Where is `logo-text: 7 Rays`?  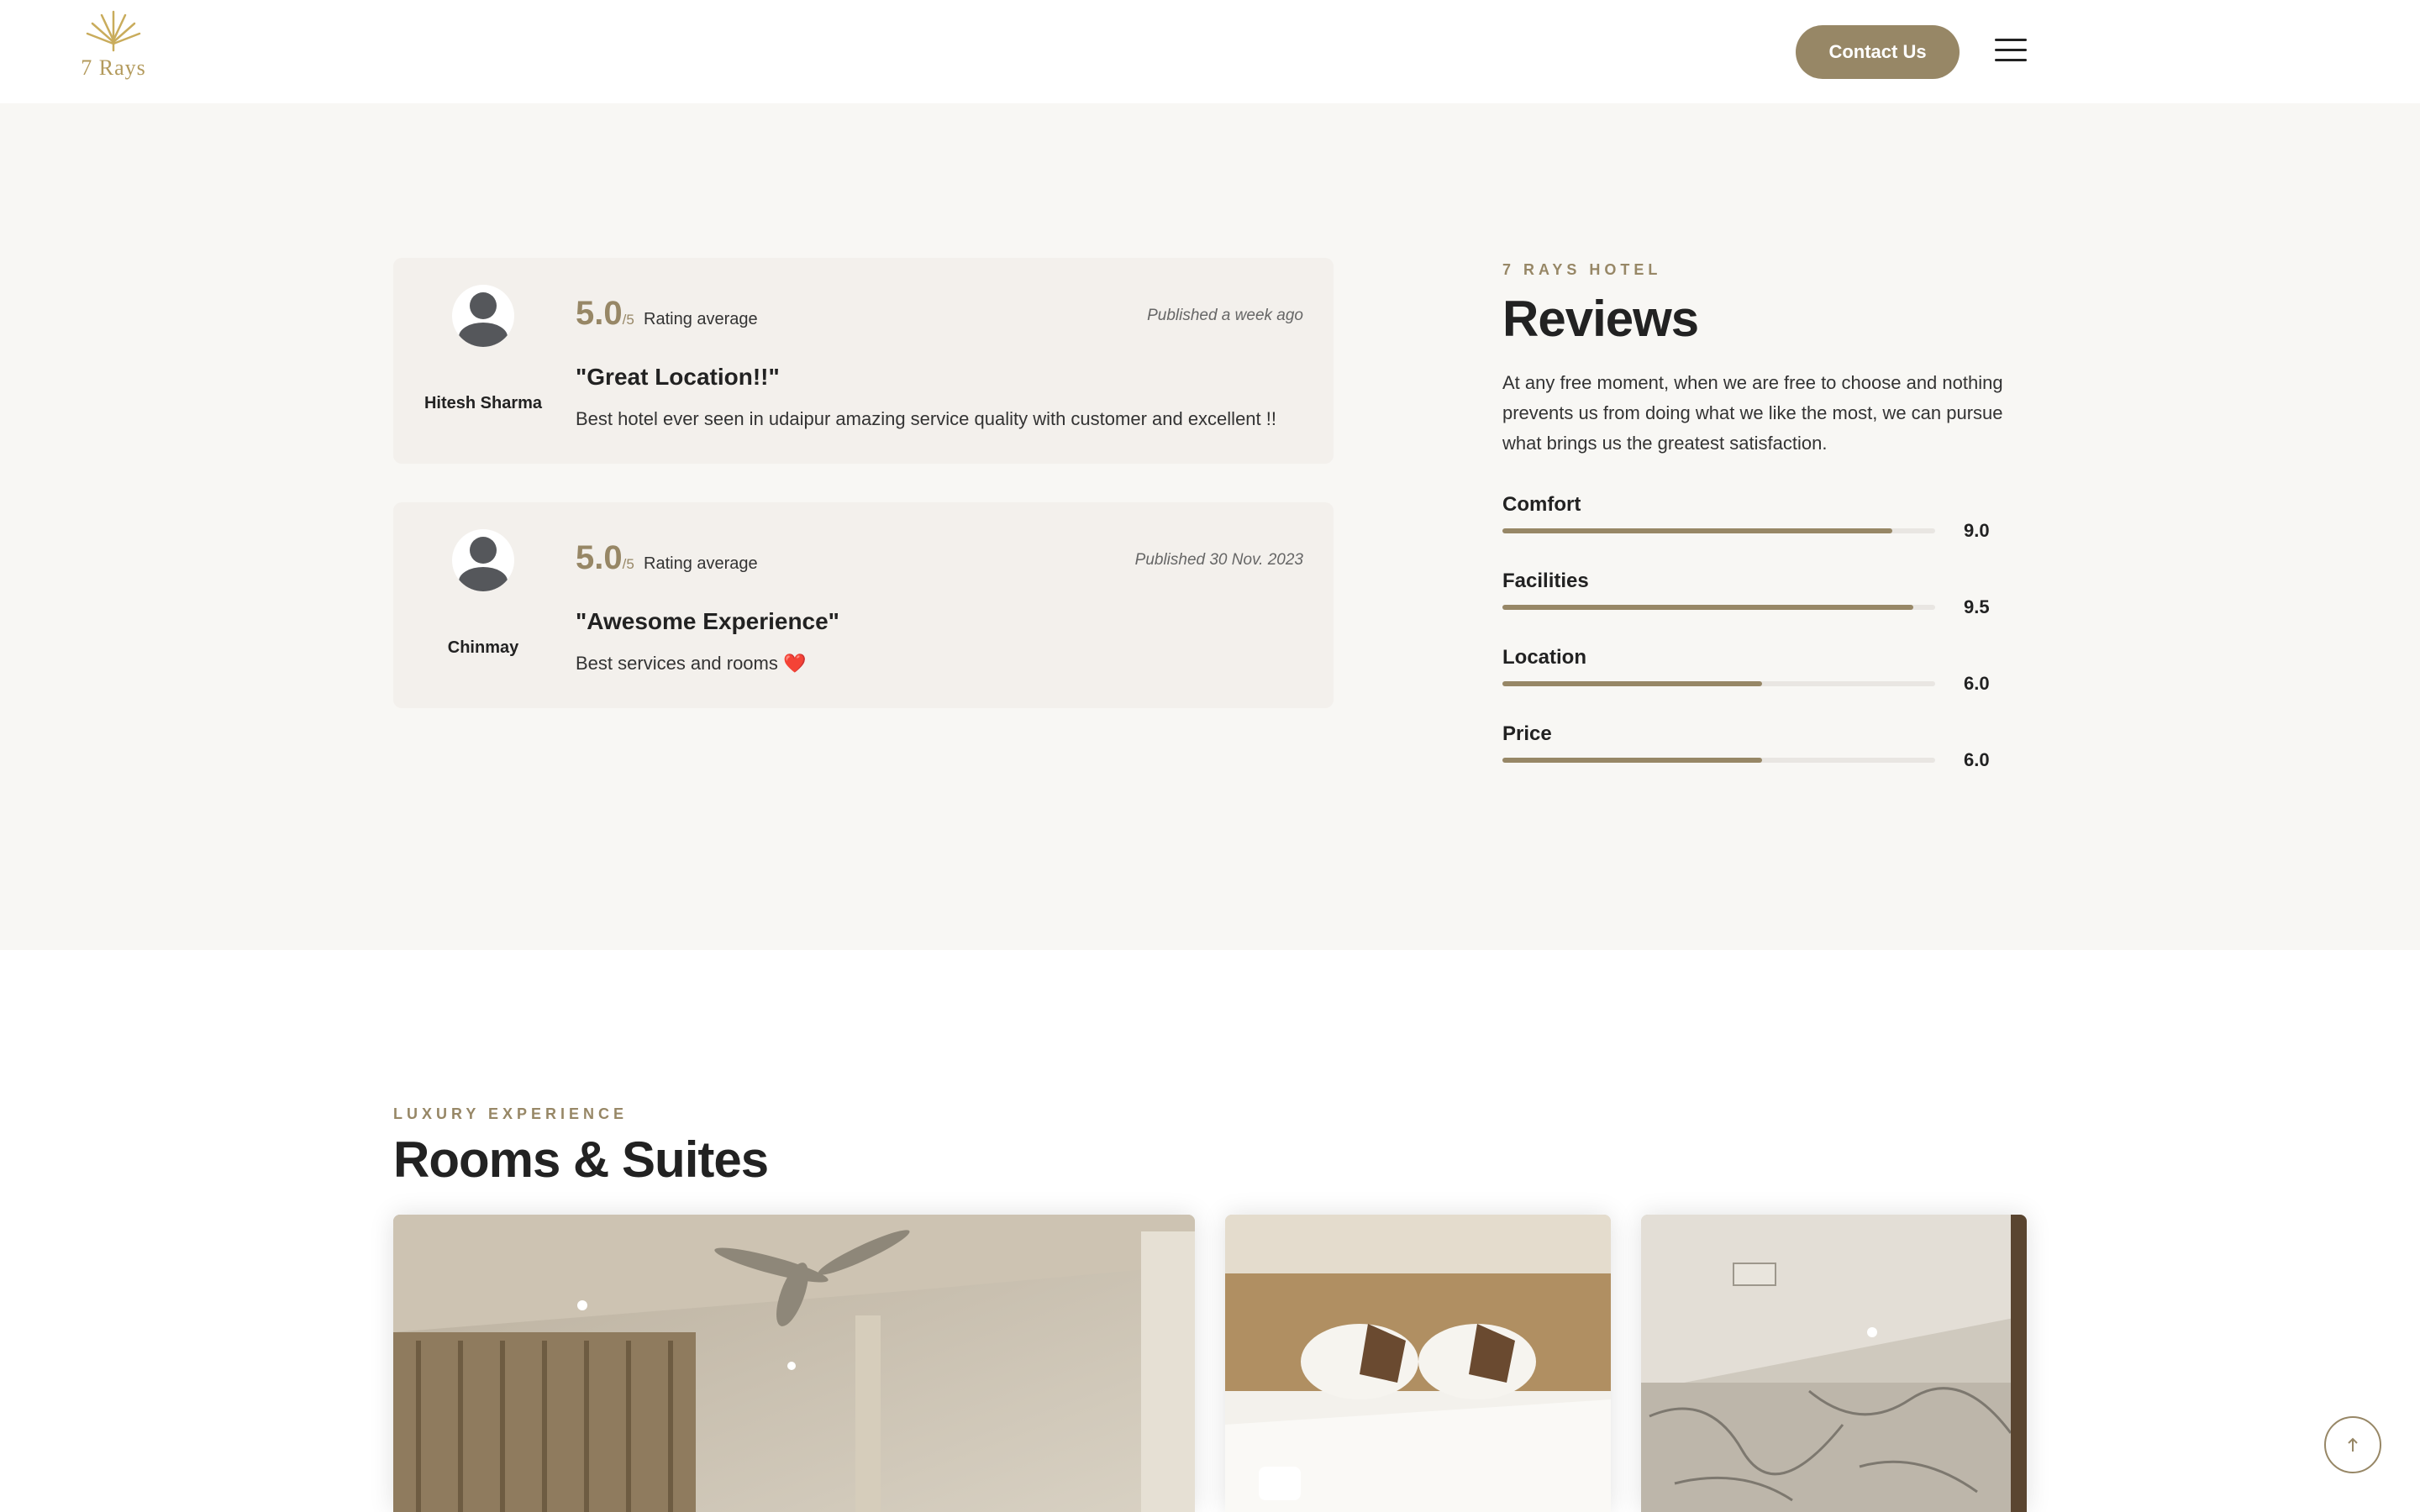 logo-text: 7 Rays is located at coordinates (113, 67).